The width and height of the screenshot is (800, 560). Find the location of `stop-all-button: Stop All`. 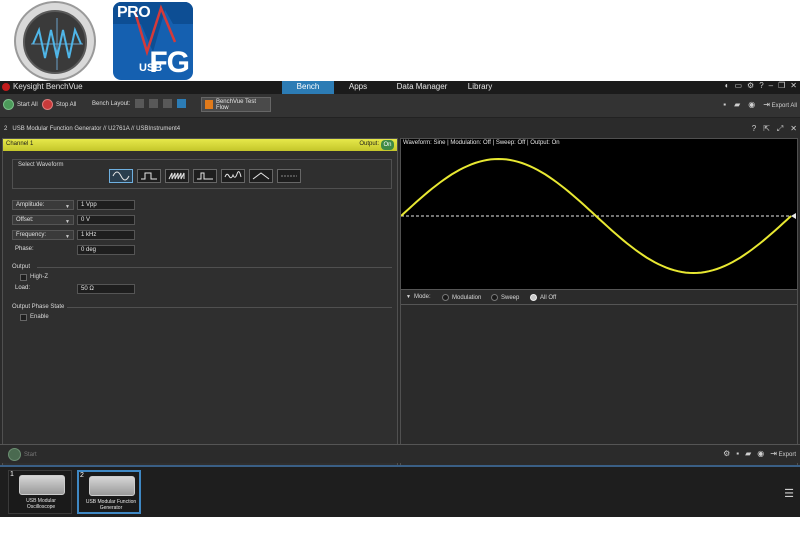

stop-all-button: Stop All is located at coordinates (59, 104).